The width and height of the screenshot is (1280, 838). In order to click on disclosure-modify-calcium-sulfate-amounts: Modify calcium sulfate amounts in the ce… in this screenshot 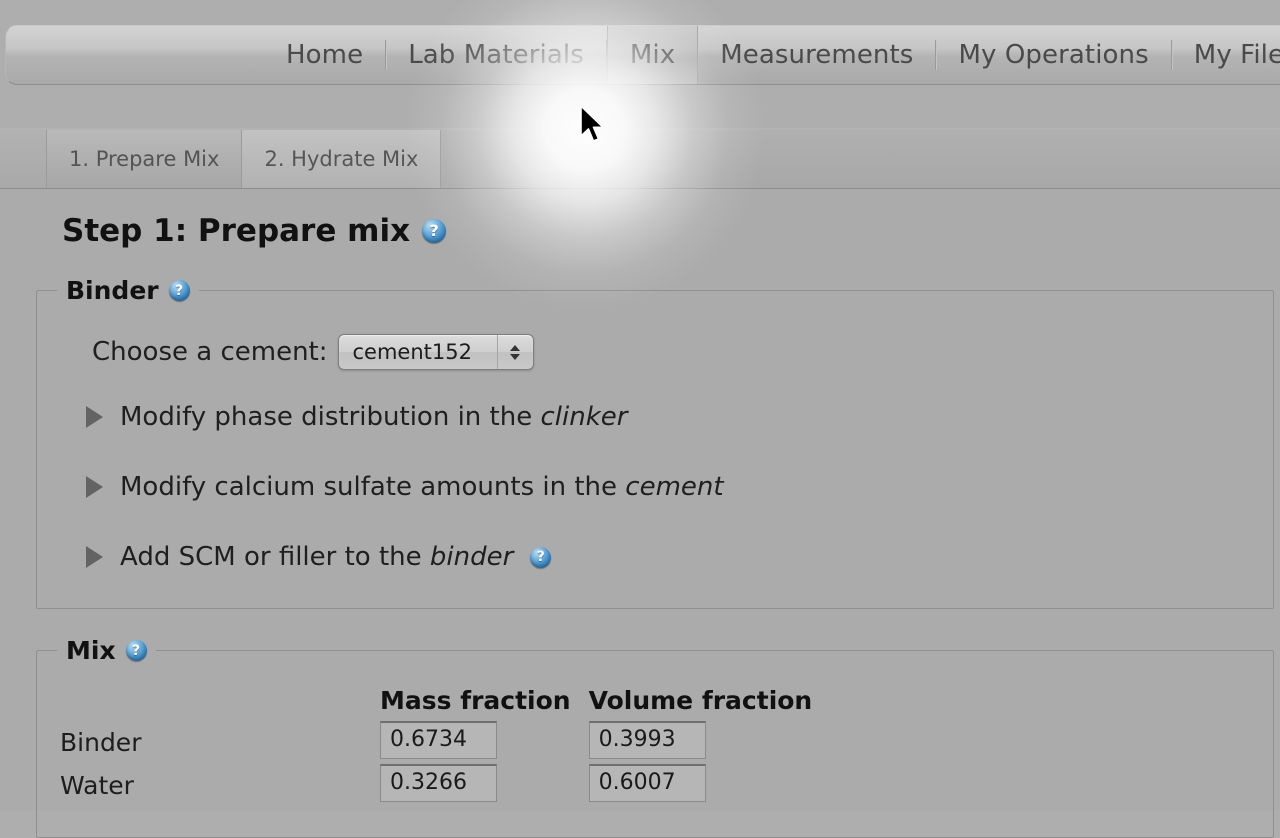, I will do `click(405, 487)`.